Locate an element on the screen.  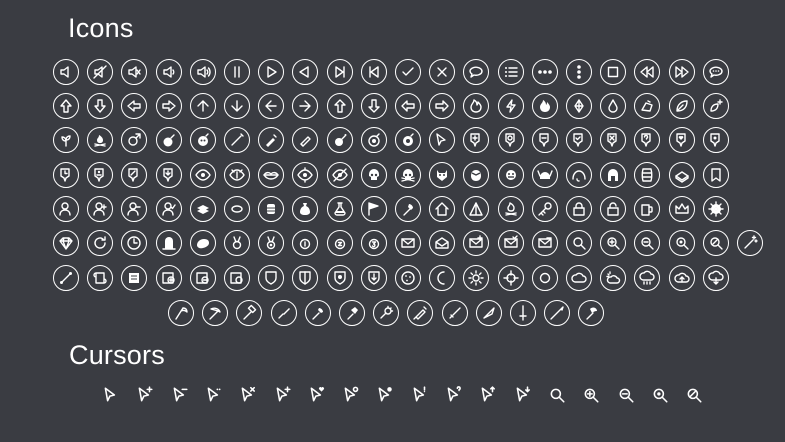
pin-edit-icon is located at coordinates (134, 175).